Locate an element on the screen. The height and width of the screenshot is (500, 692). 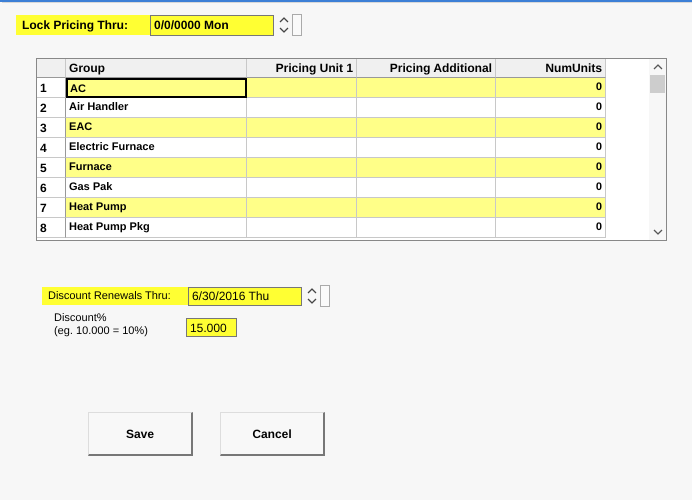
table-cell: Electric Furnace is located at coordinates (156, 148).